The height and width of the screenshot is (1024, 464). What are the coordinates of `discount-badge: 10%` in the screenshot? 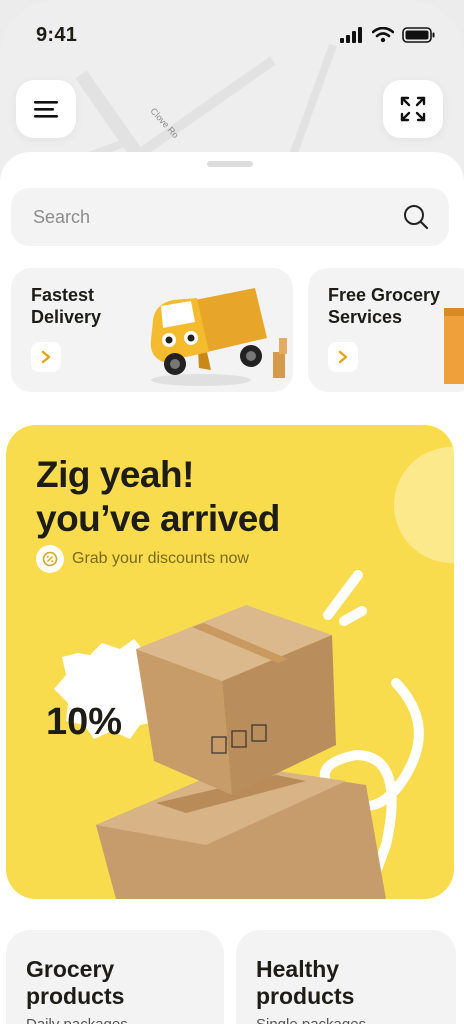 It's located at (84, 722).